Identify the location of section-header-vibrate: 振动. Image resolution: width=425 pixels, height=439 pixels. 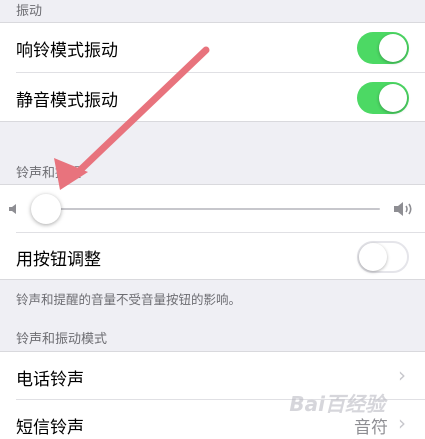
(29, 11).